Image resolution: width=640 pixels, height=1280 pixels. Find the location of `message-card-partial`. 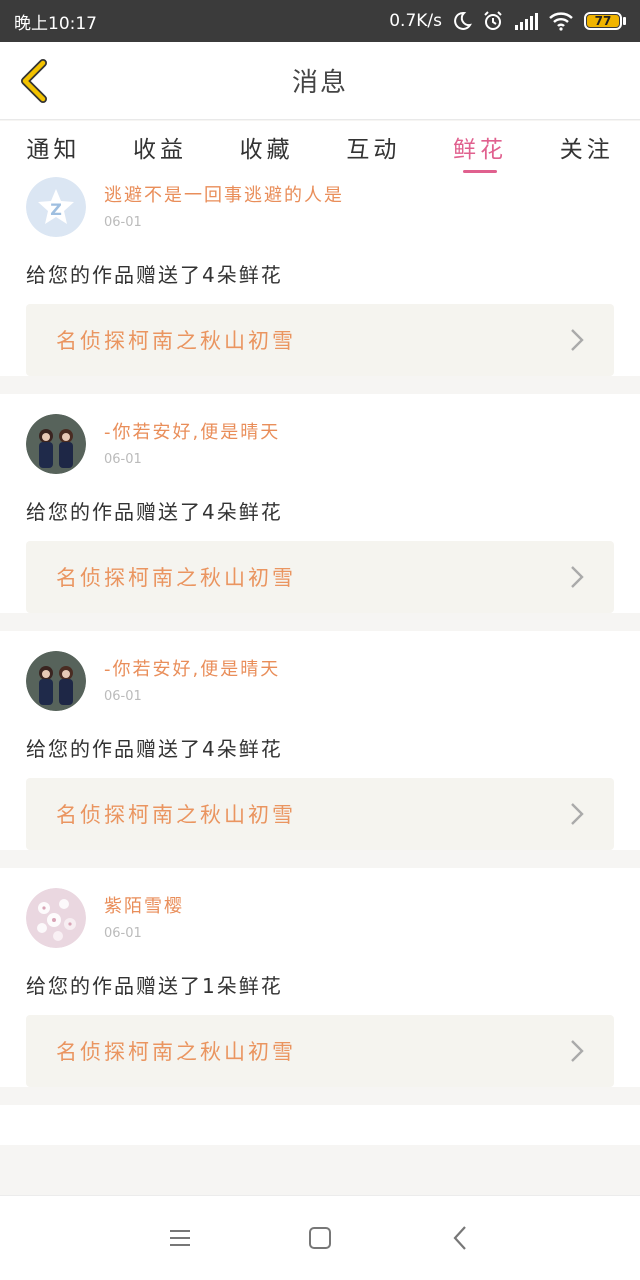

message-card-partial is located at coordinates (320, 1125).